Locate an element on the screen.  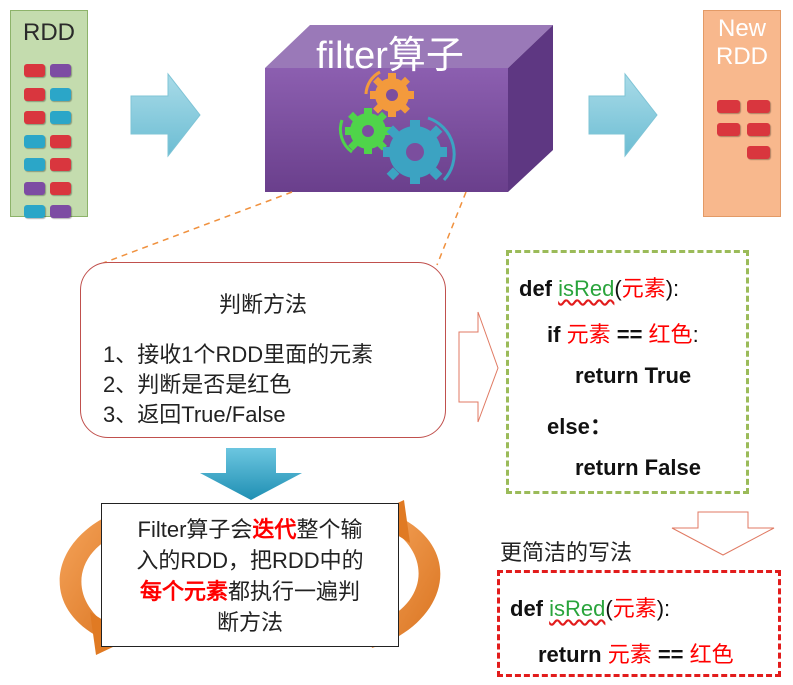
down-arrow-icon is located at coordinates (251, 474).